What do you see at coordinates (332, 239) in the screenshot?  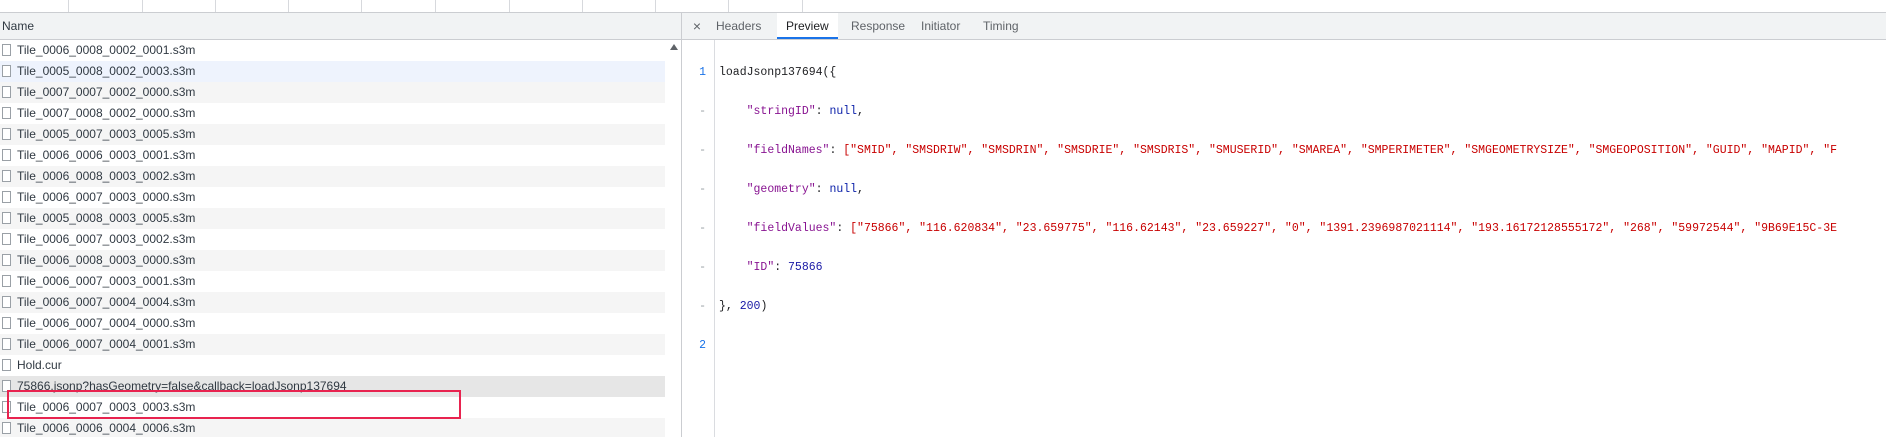 I see `request-row: Tile_0006_0007_0003_0002.s3m` at bounding box center [332, 239].